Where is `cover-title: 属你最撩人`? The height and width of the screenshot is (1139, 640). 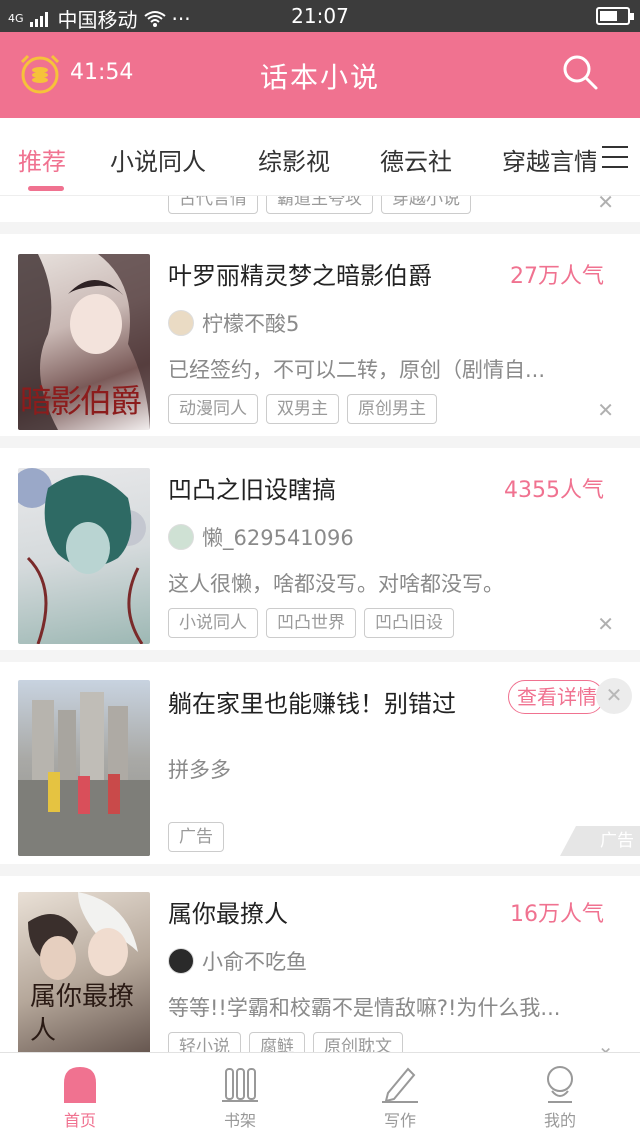 cover-title: 属你最撩人 is located at coordinates (82, 1014).